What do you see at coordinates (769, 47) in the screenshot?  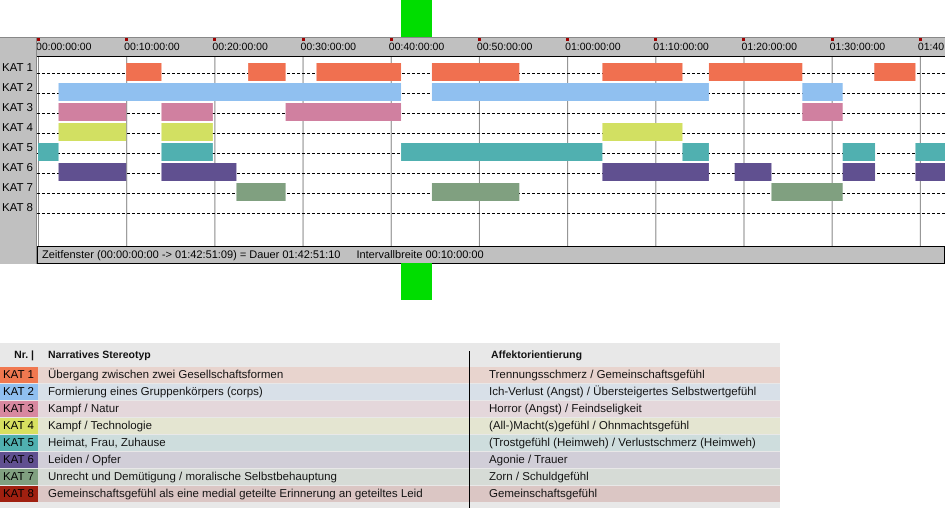 I see `tick-label: 01:20:00:00` at bounding box center [769, 47].